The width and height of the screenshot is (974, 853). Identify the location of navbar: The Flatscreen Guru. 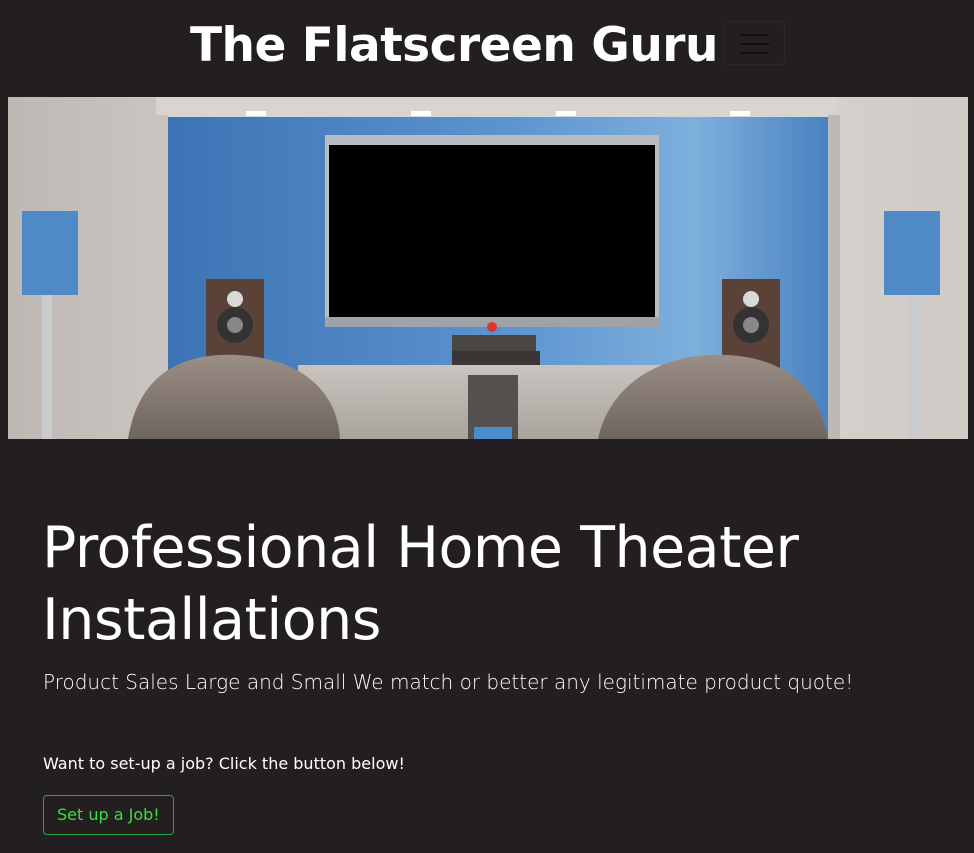
(487, 48).